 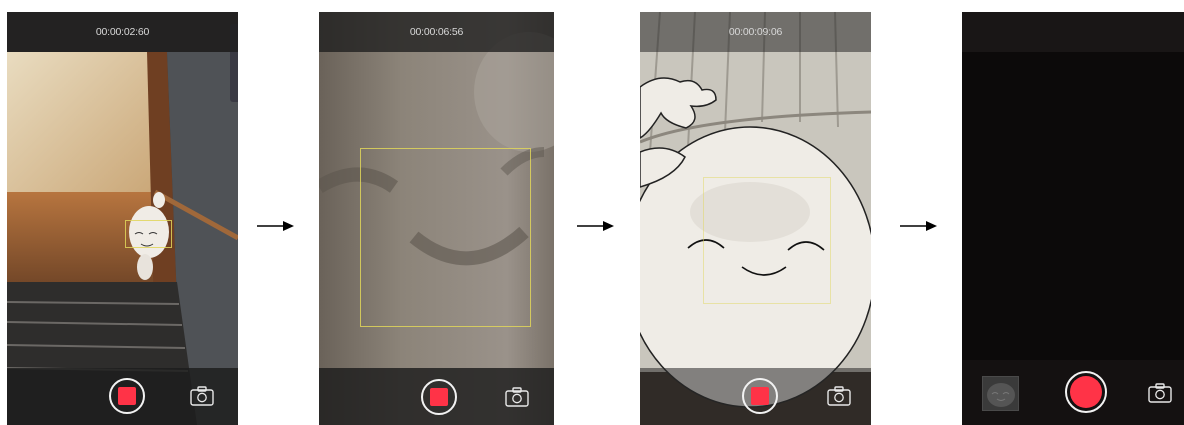 I want to click on record-button, so click(x=1086, y=392).